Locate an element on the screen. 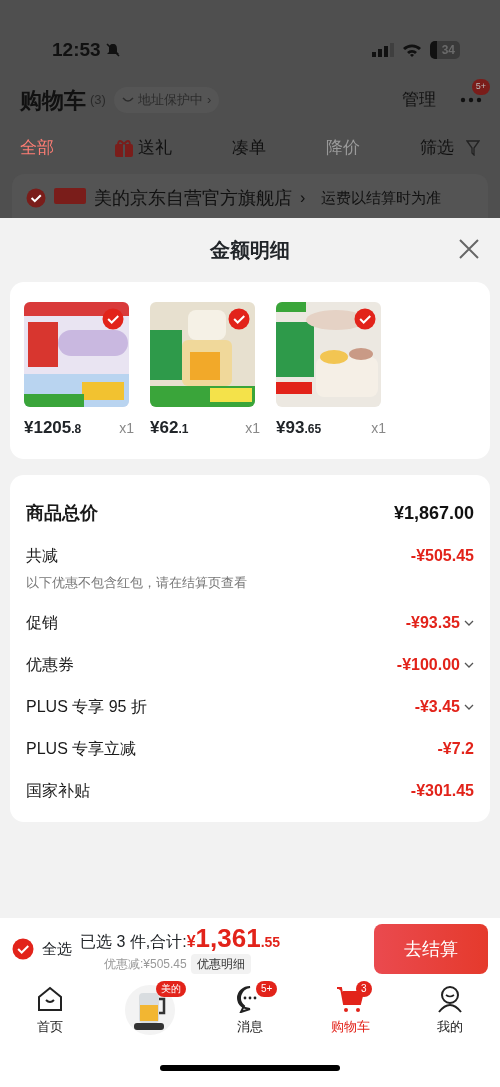  summary-label: 促销 is located at coordinates (42, 623).